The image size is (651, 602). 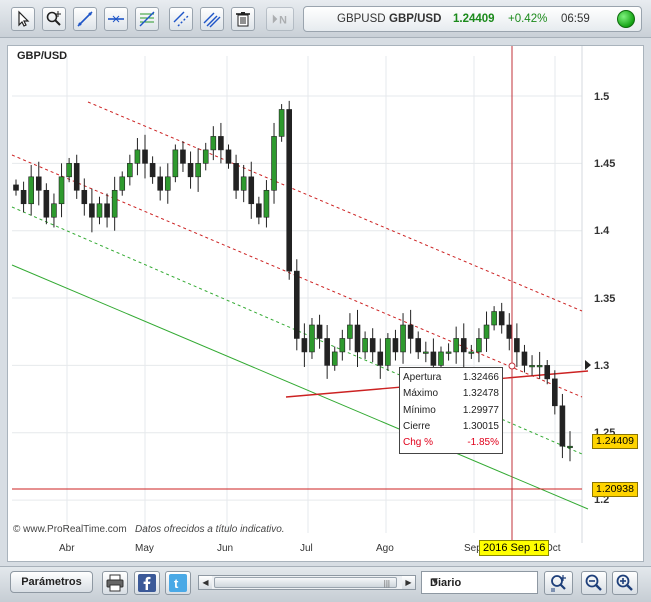 I want to click on svg-text: t, so click(x=176, y=583).